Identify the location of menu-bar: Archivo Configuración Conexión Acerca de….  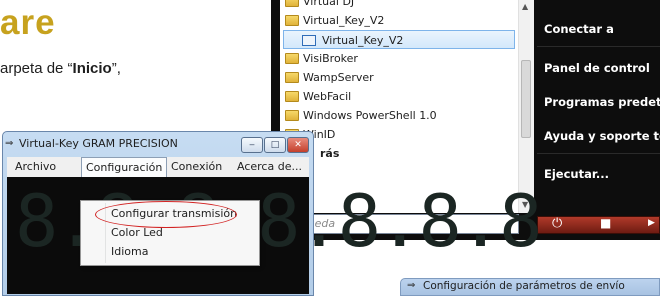
(158, 167).